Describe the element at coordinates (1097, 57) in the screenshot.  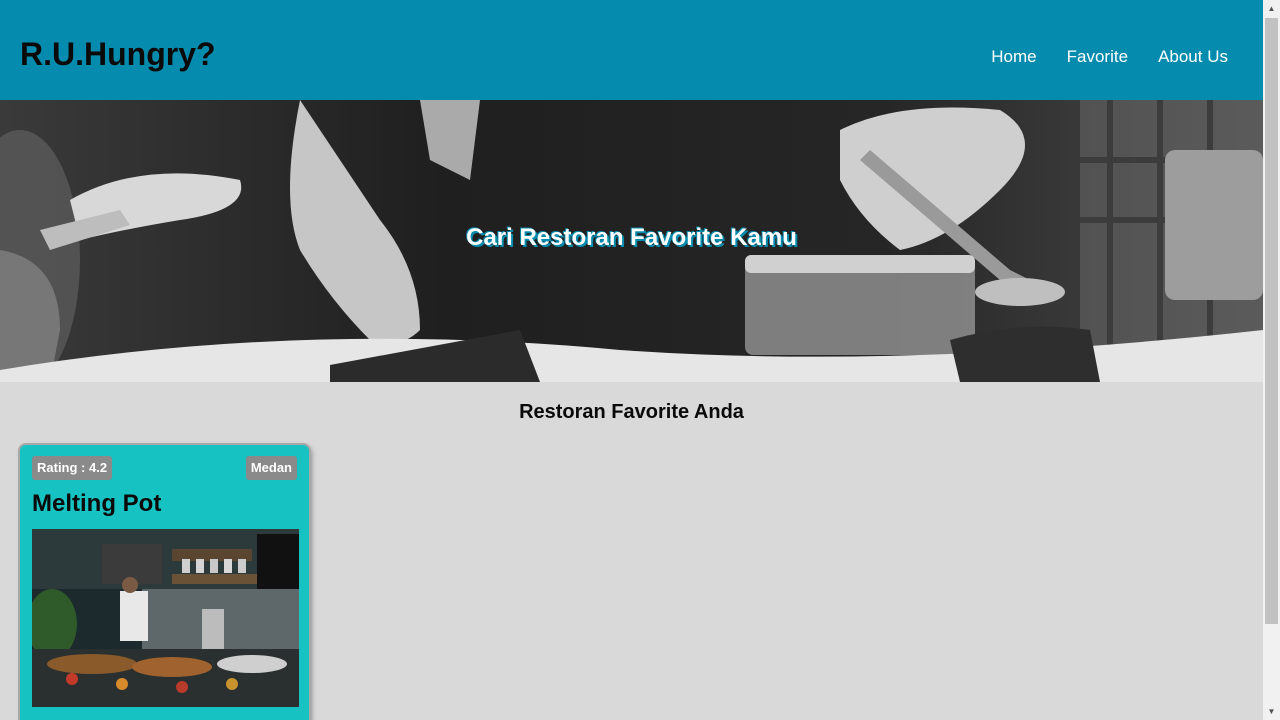
I see `nav-favorite-link: Favorite` at that location.